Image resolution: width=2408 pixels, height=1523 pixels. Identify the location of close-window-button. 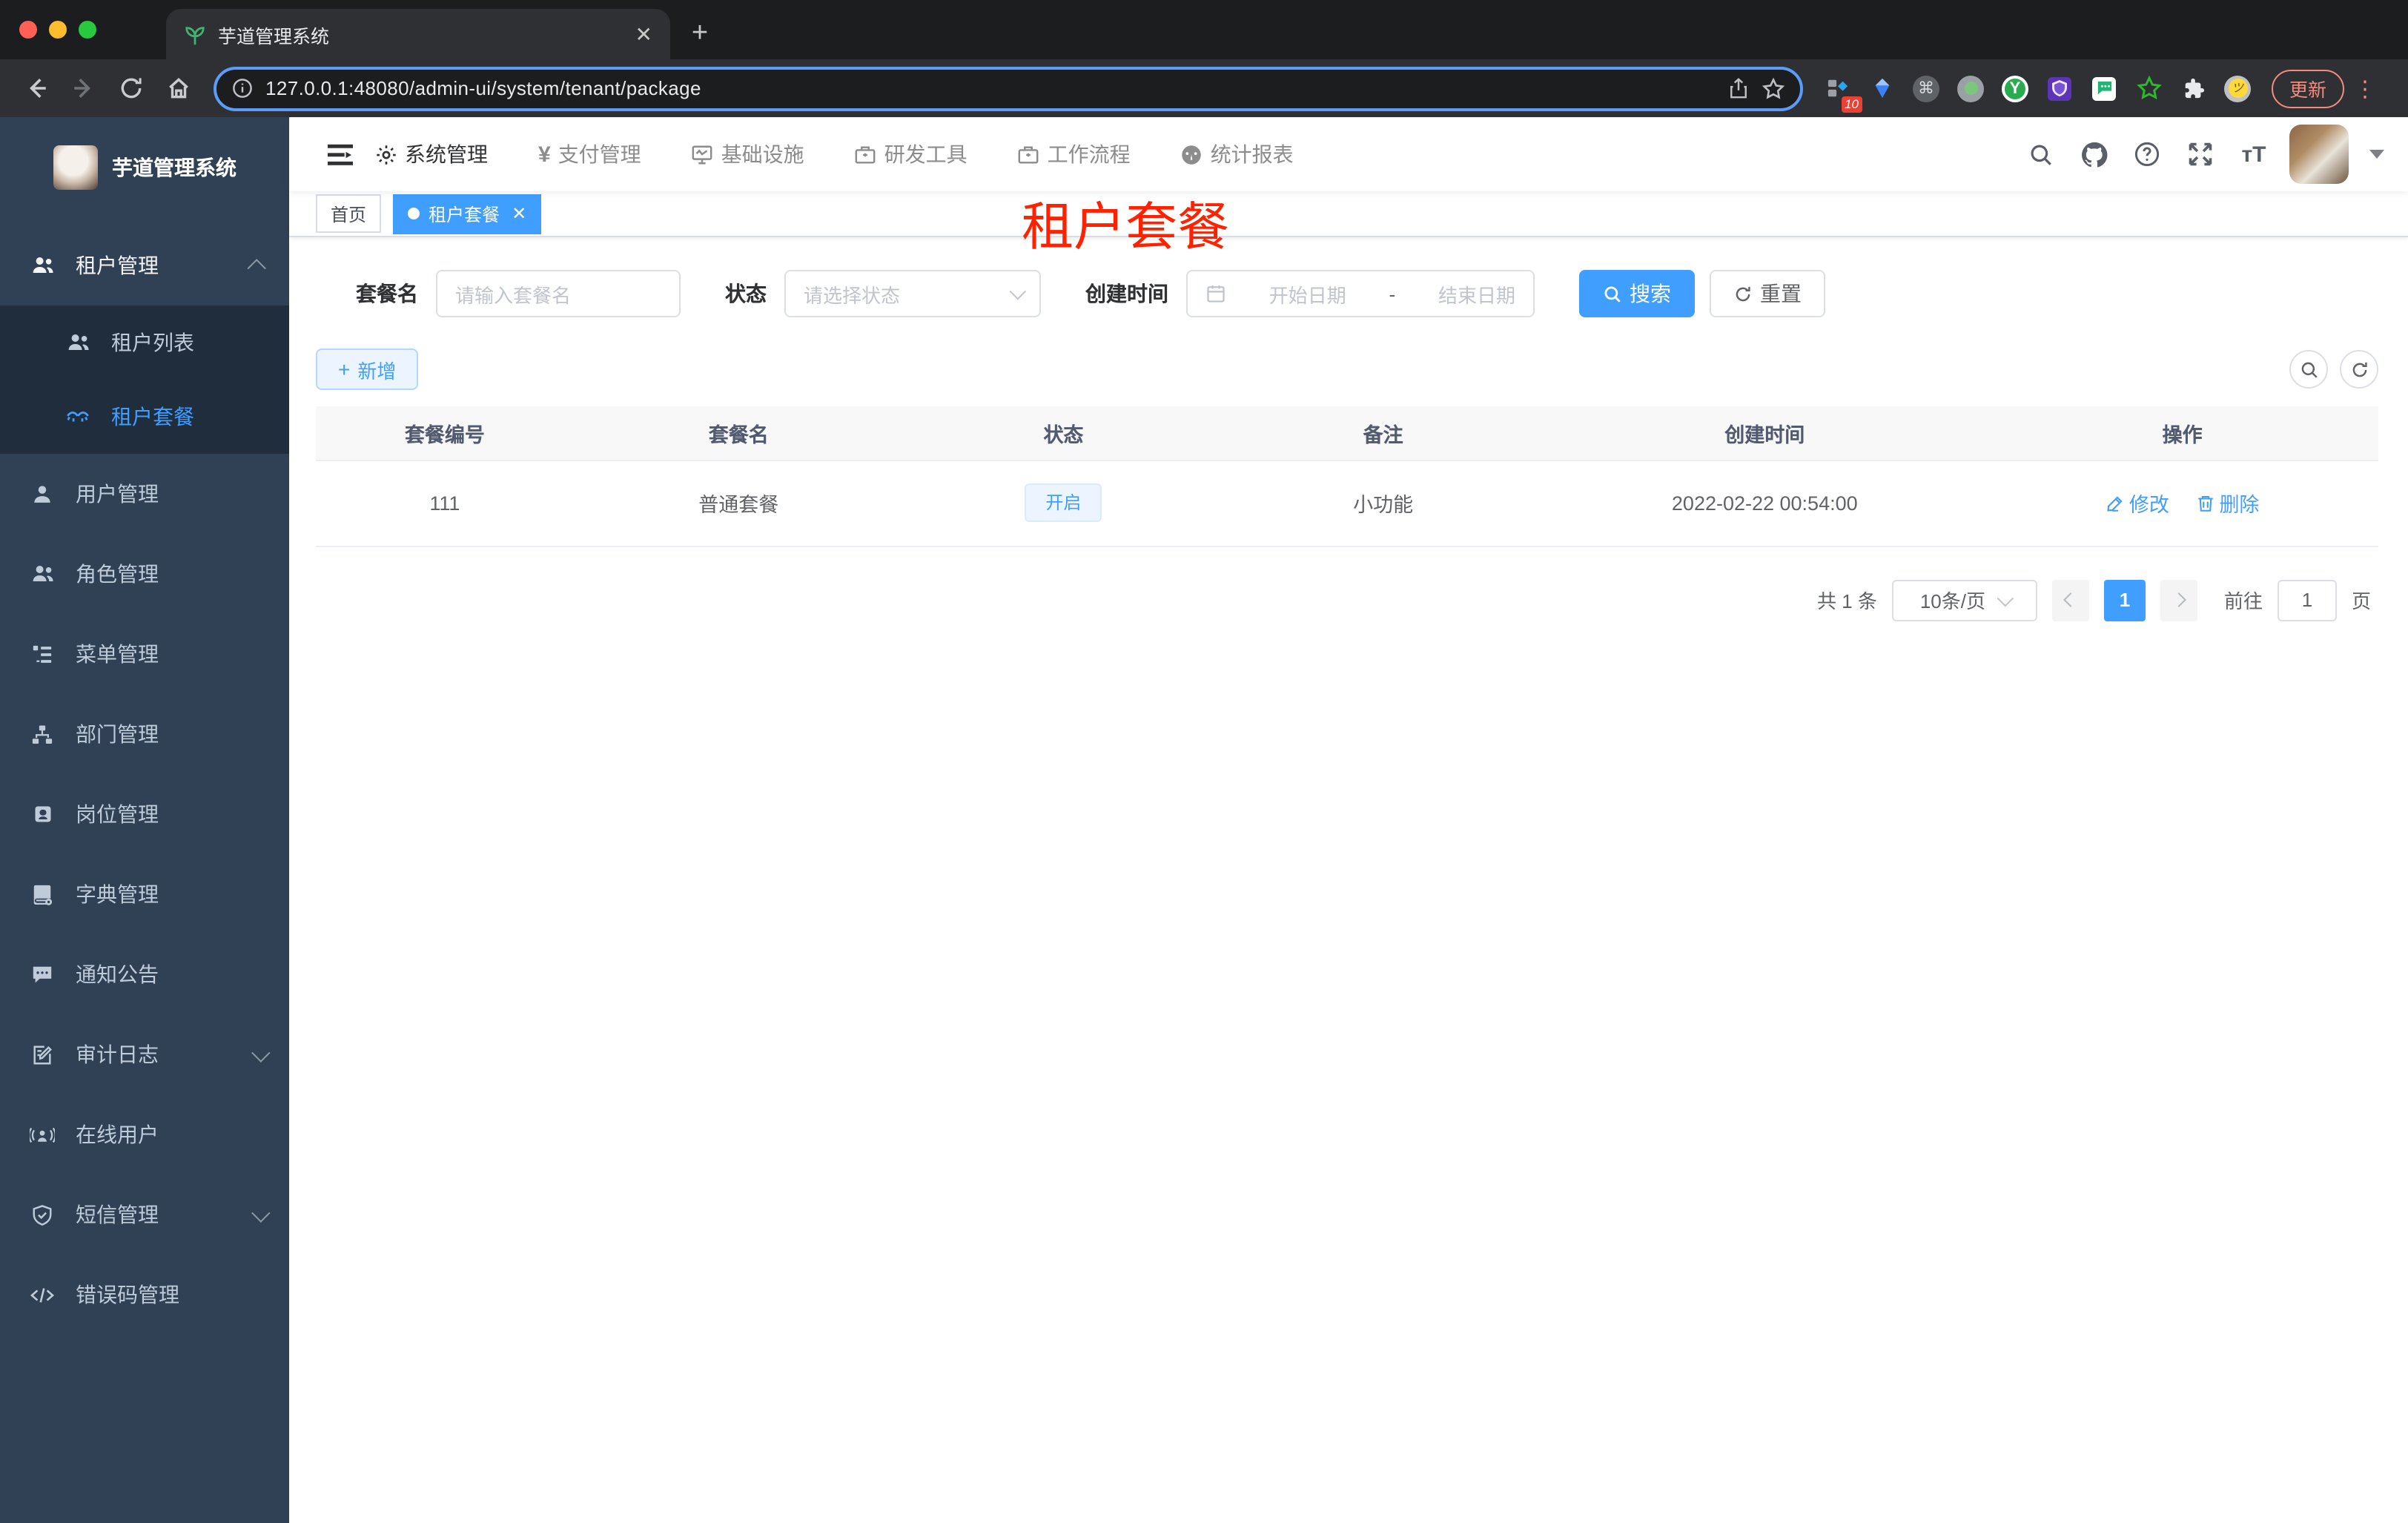
(28, 30).